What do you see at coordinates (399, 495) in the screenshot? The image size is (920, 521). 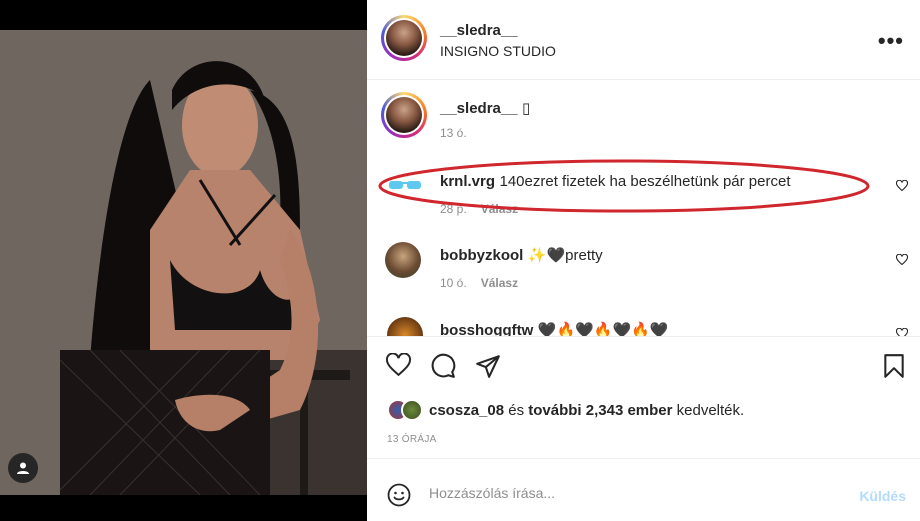 I see `emoji-icon` at bounding box center [399, 495].